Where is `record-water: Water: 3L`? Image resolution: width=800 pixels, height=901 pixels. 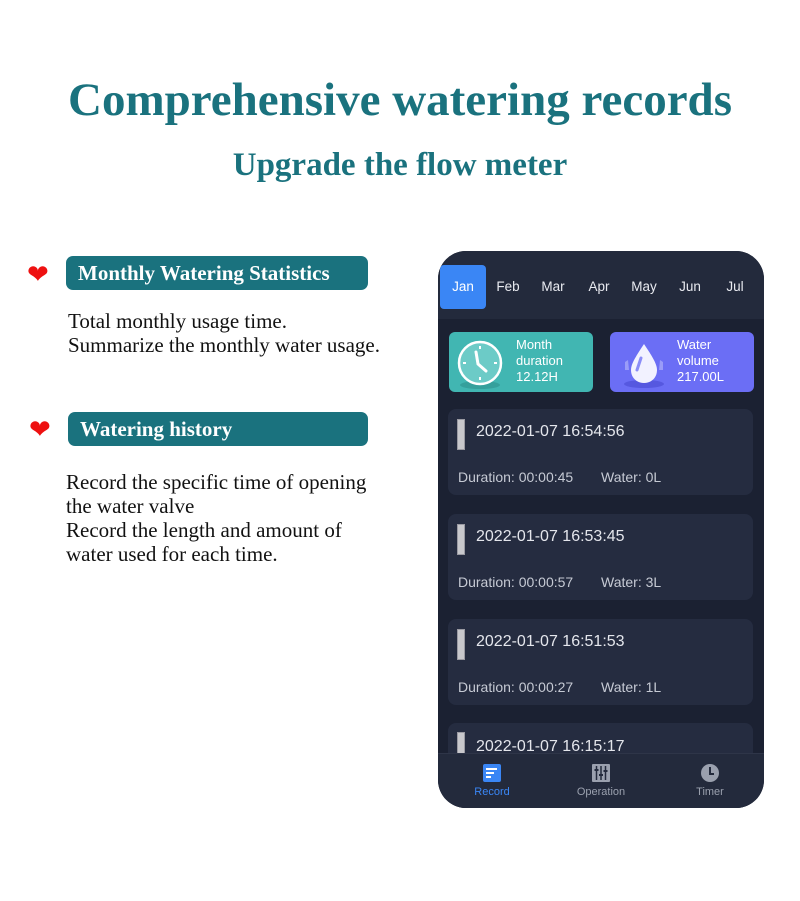 record-water: Water: 3L is located at coordinates (631, 582).